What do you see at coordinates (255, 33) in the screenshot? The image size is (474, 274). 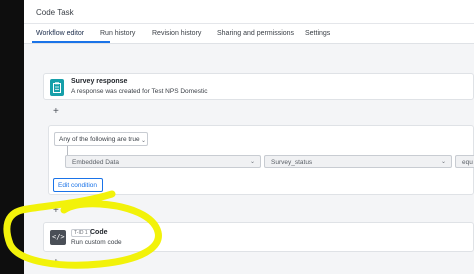 I see `tab-sharing-and-permissions: Sharing and permissions` at bounding box center [255, 33].